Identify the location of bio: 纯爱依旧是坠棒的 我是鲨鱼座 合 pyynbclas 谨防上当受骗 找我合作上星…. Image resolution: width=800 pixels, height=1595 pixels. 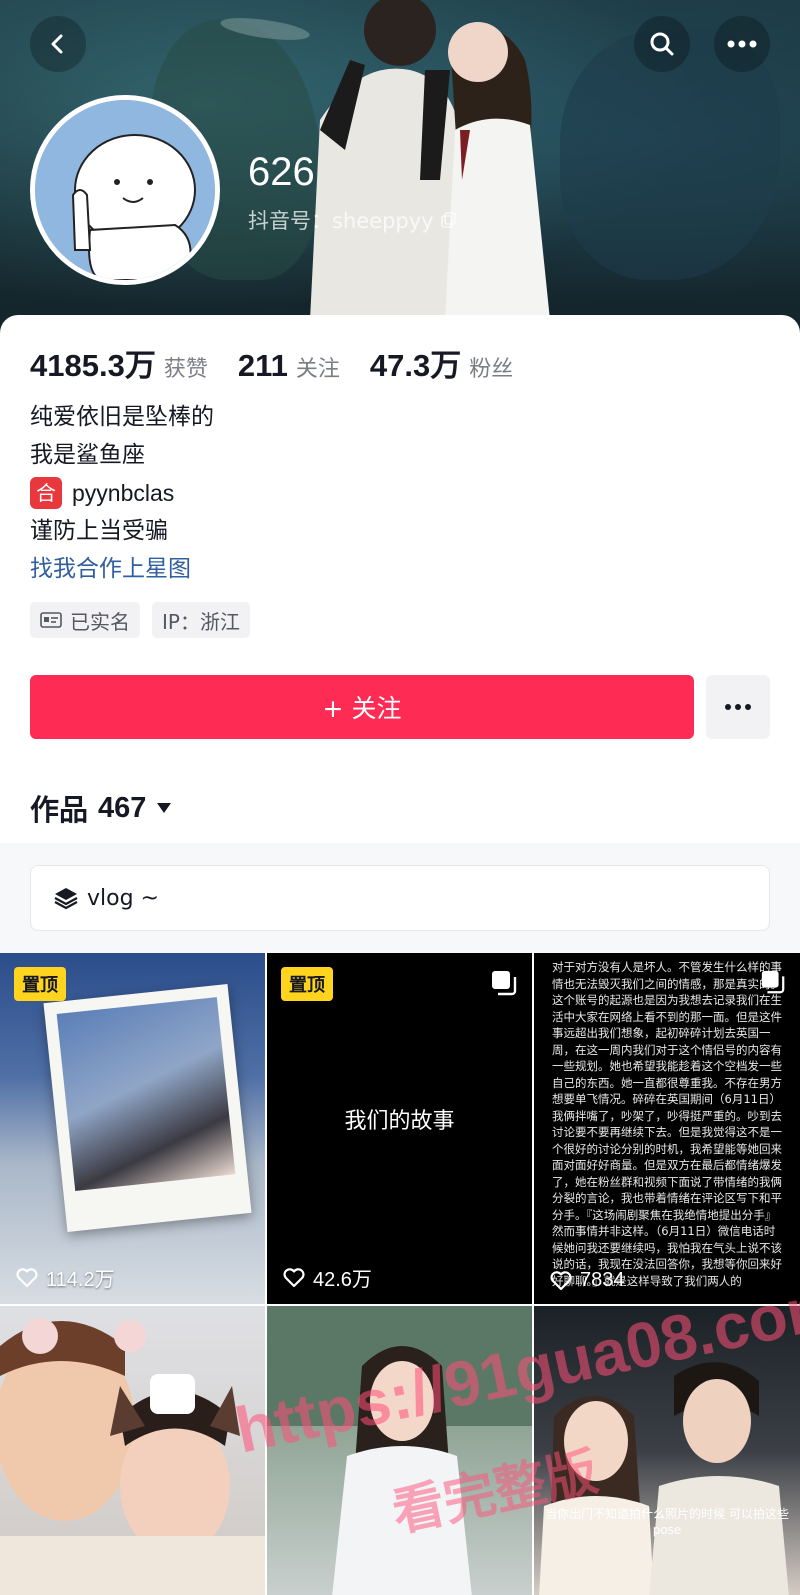
(122, 493).